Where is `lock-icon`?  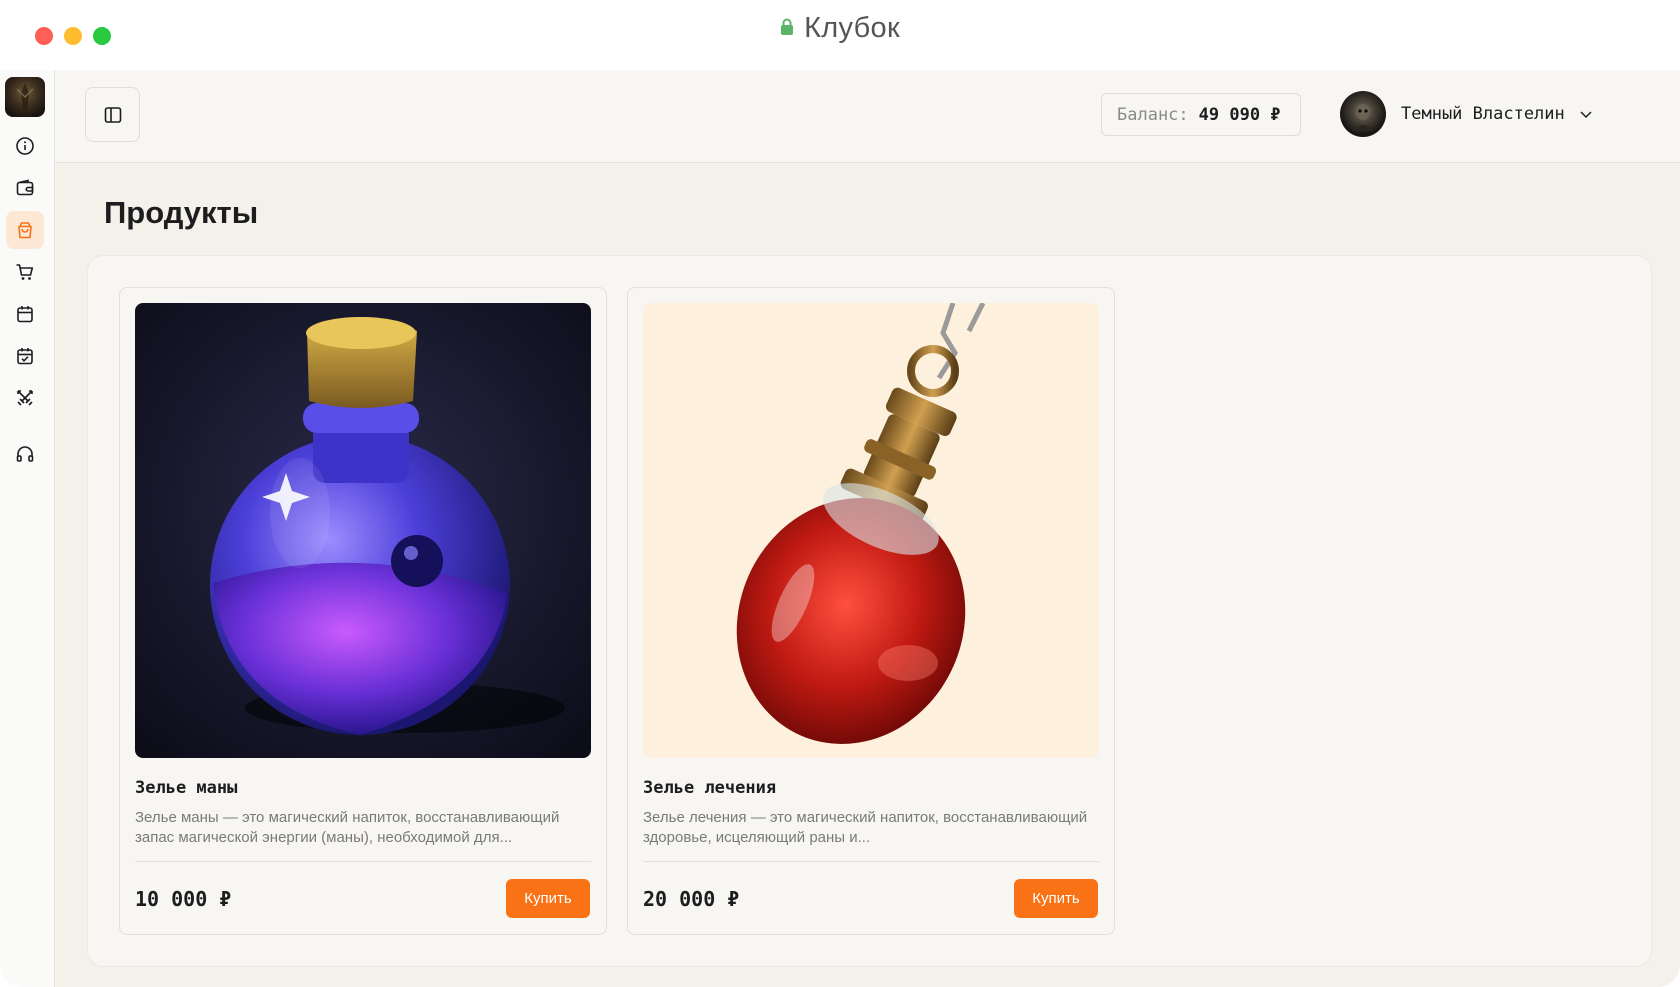
lock-icon is located at coordinates (787, 26).